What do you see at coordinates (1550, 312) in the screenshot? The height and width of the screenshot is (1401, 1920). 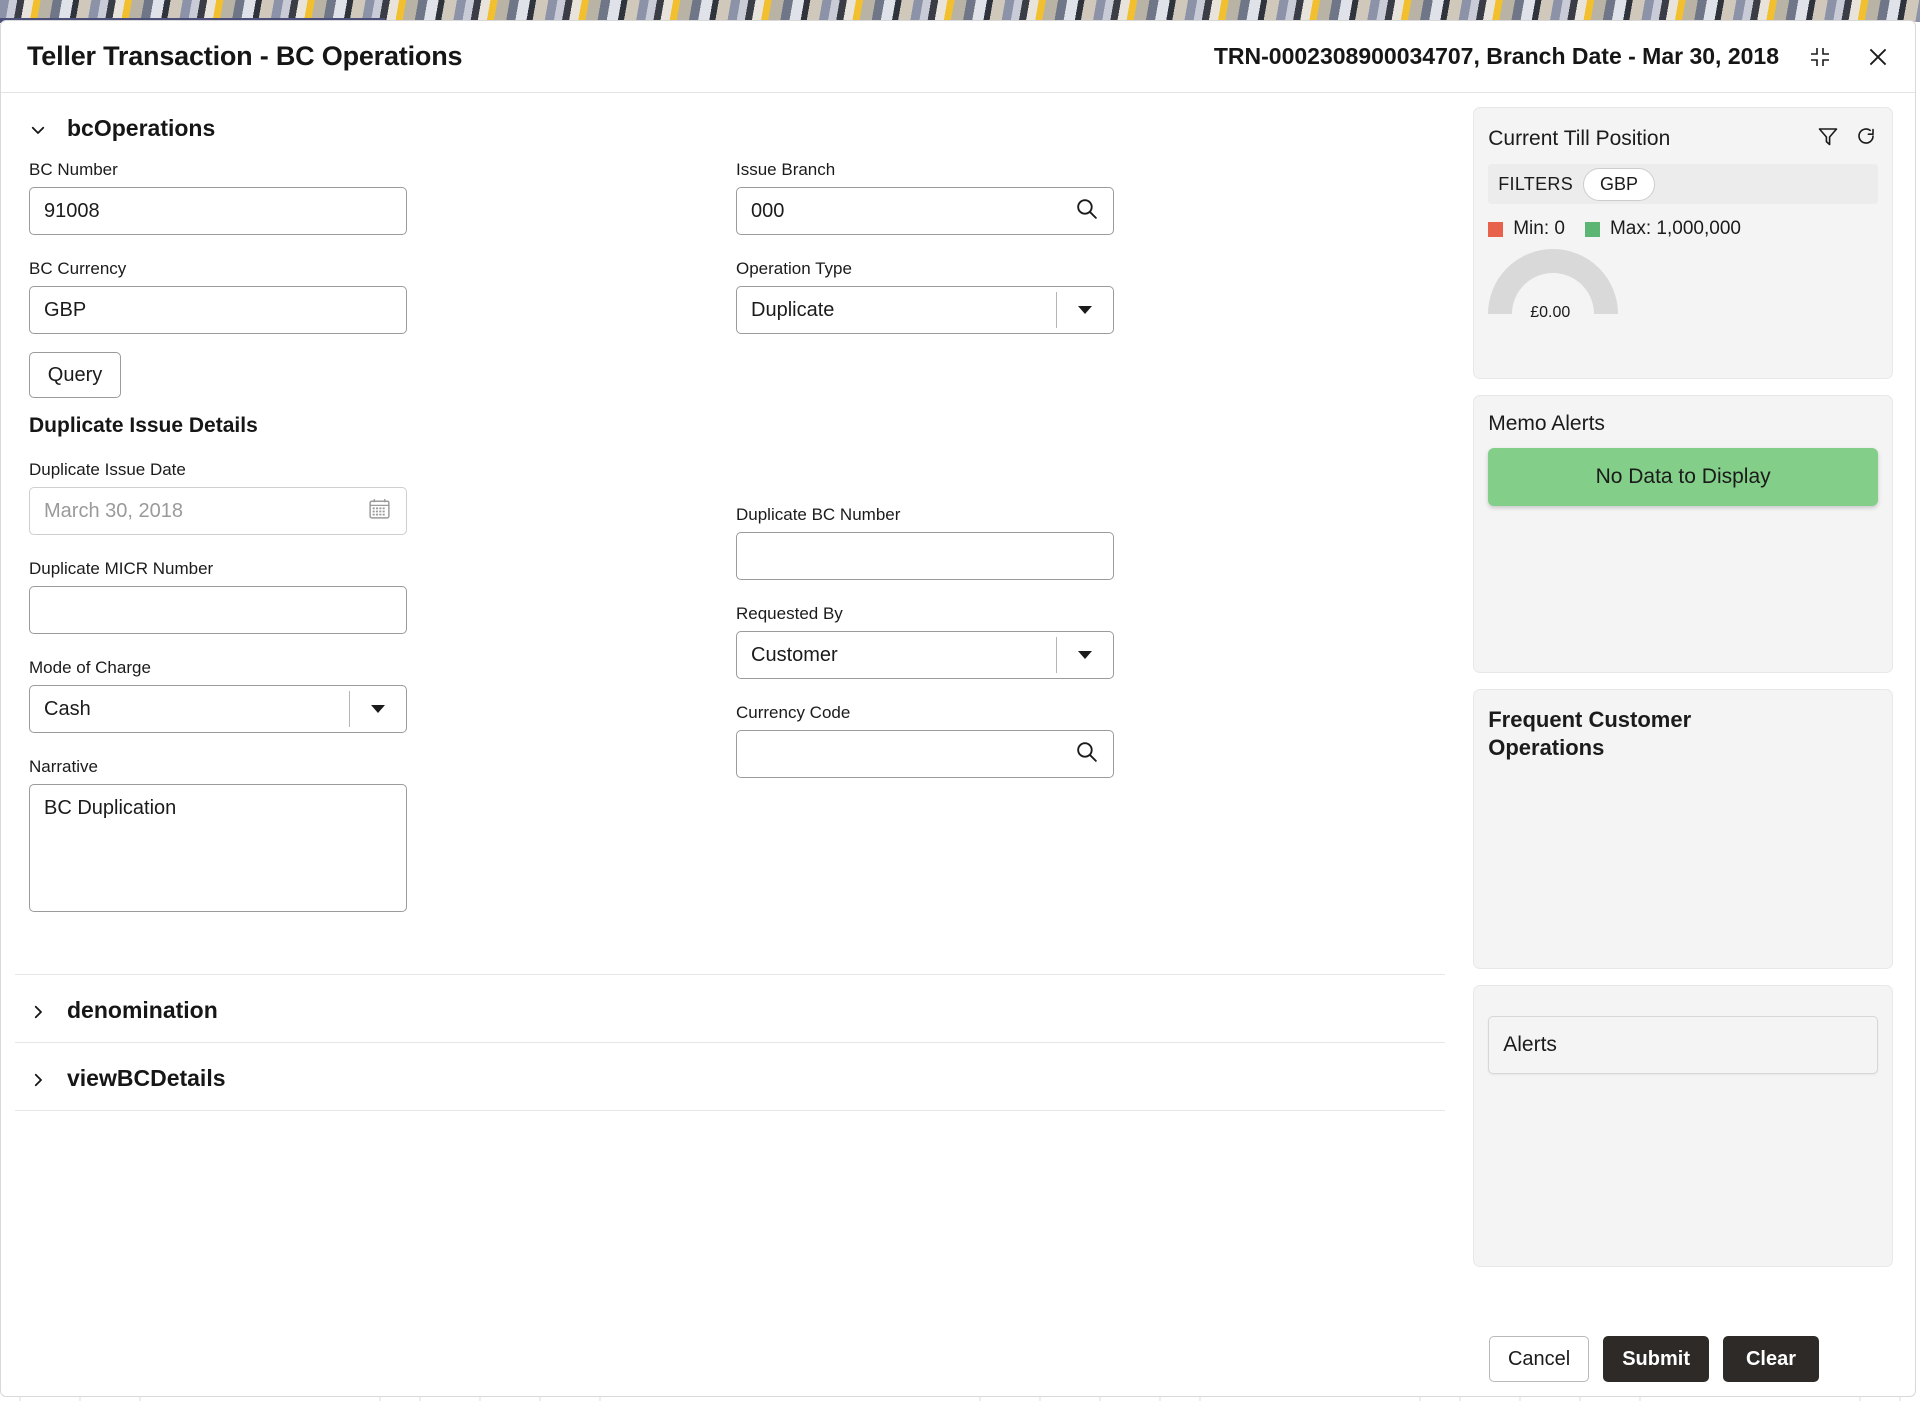 I see `gauge-value-label: £0.00` at bounding box center [1550, 312].